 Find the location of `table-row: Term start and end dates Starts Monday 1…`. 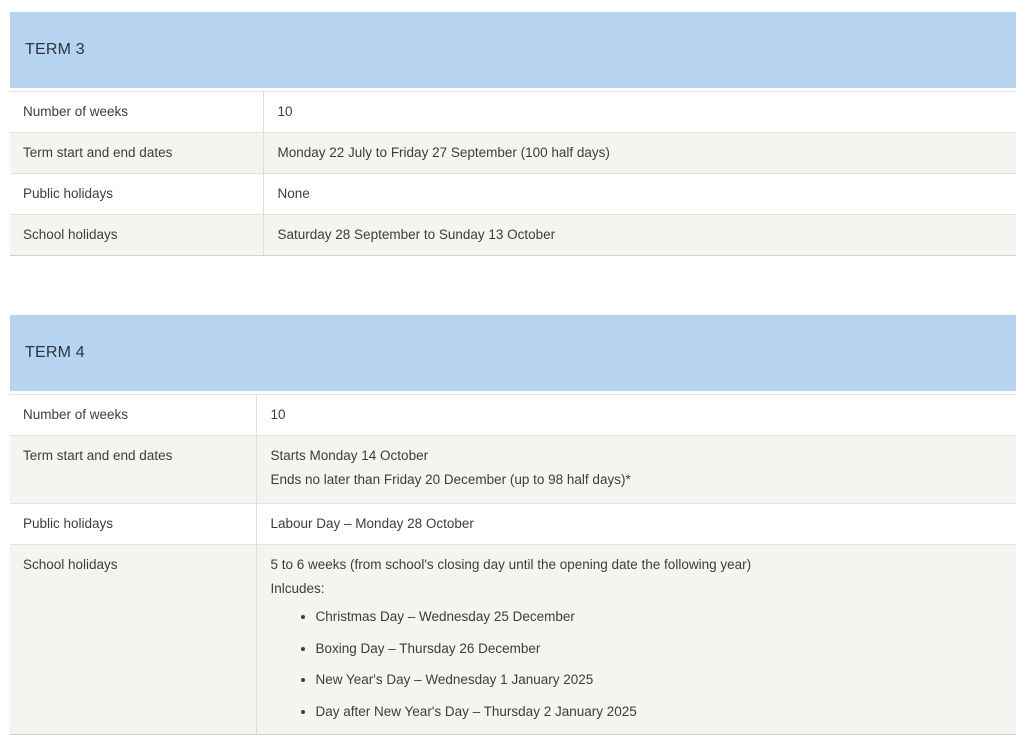

table-row: Term start and end dates Starts Monday 1… is located at coordinates (513, 469).